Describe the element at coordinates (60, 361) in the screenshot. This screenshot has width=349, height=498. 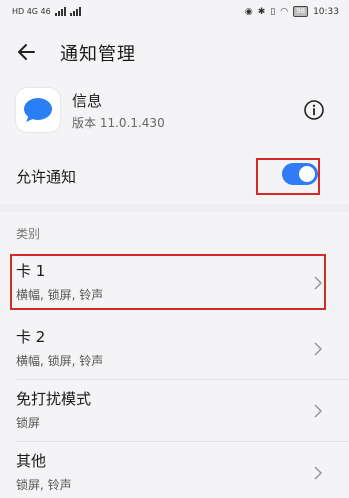
I see `category-subtitle: 横幅, 锁屏, 铃声` at that location.